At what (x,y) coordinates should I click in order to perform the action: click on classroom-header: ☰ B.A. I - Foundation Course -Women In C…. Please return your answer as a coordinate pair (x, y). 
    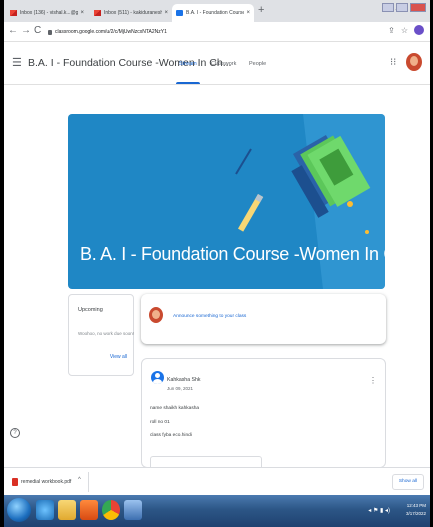
    Looking at the image, I should click on (217, 64).